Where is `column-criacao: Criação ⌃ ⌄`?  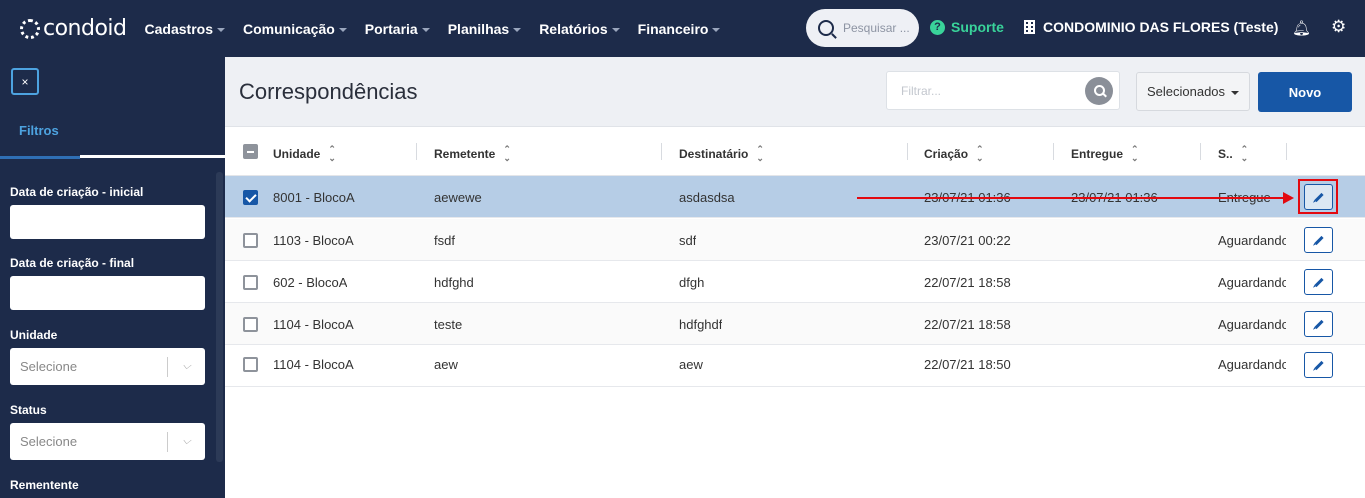 column-criacao: Criação ⌃ ⌄ is located at coordinates (954, 154).